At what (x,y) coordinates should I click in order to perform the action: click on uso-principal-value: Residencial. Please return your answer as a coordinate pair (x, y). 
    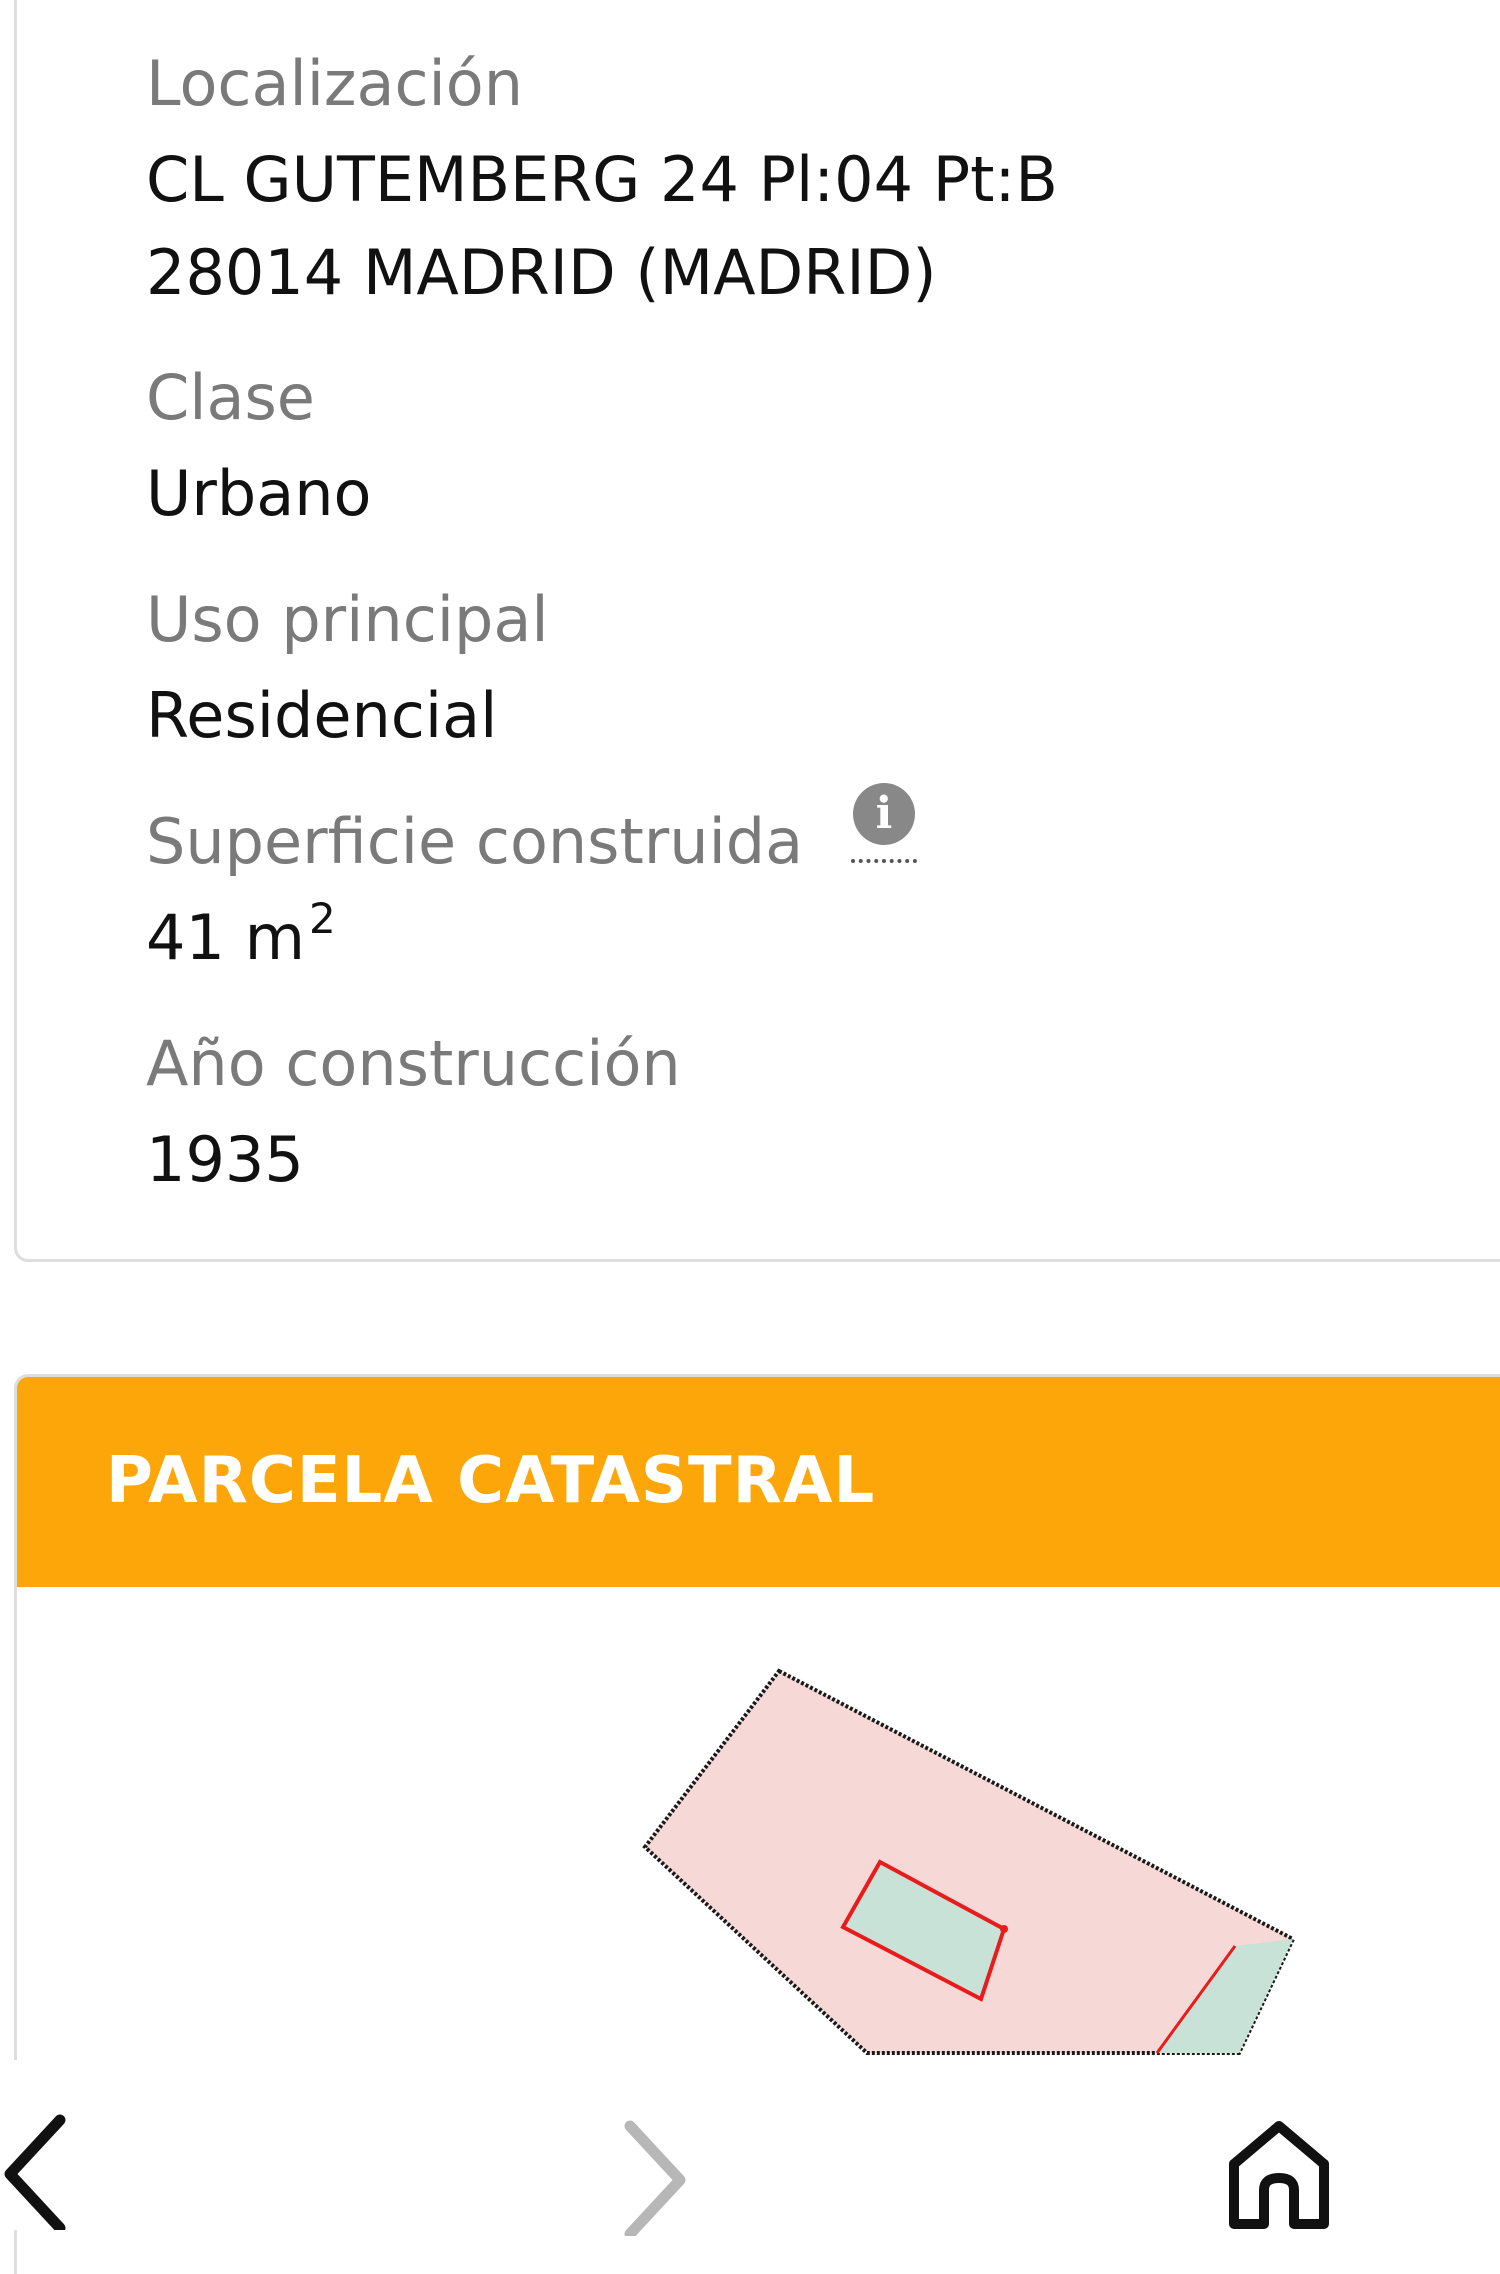
    Looking at the image, I should click on (322, 715).